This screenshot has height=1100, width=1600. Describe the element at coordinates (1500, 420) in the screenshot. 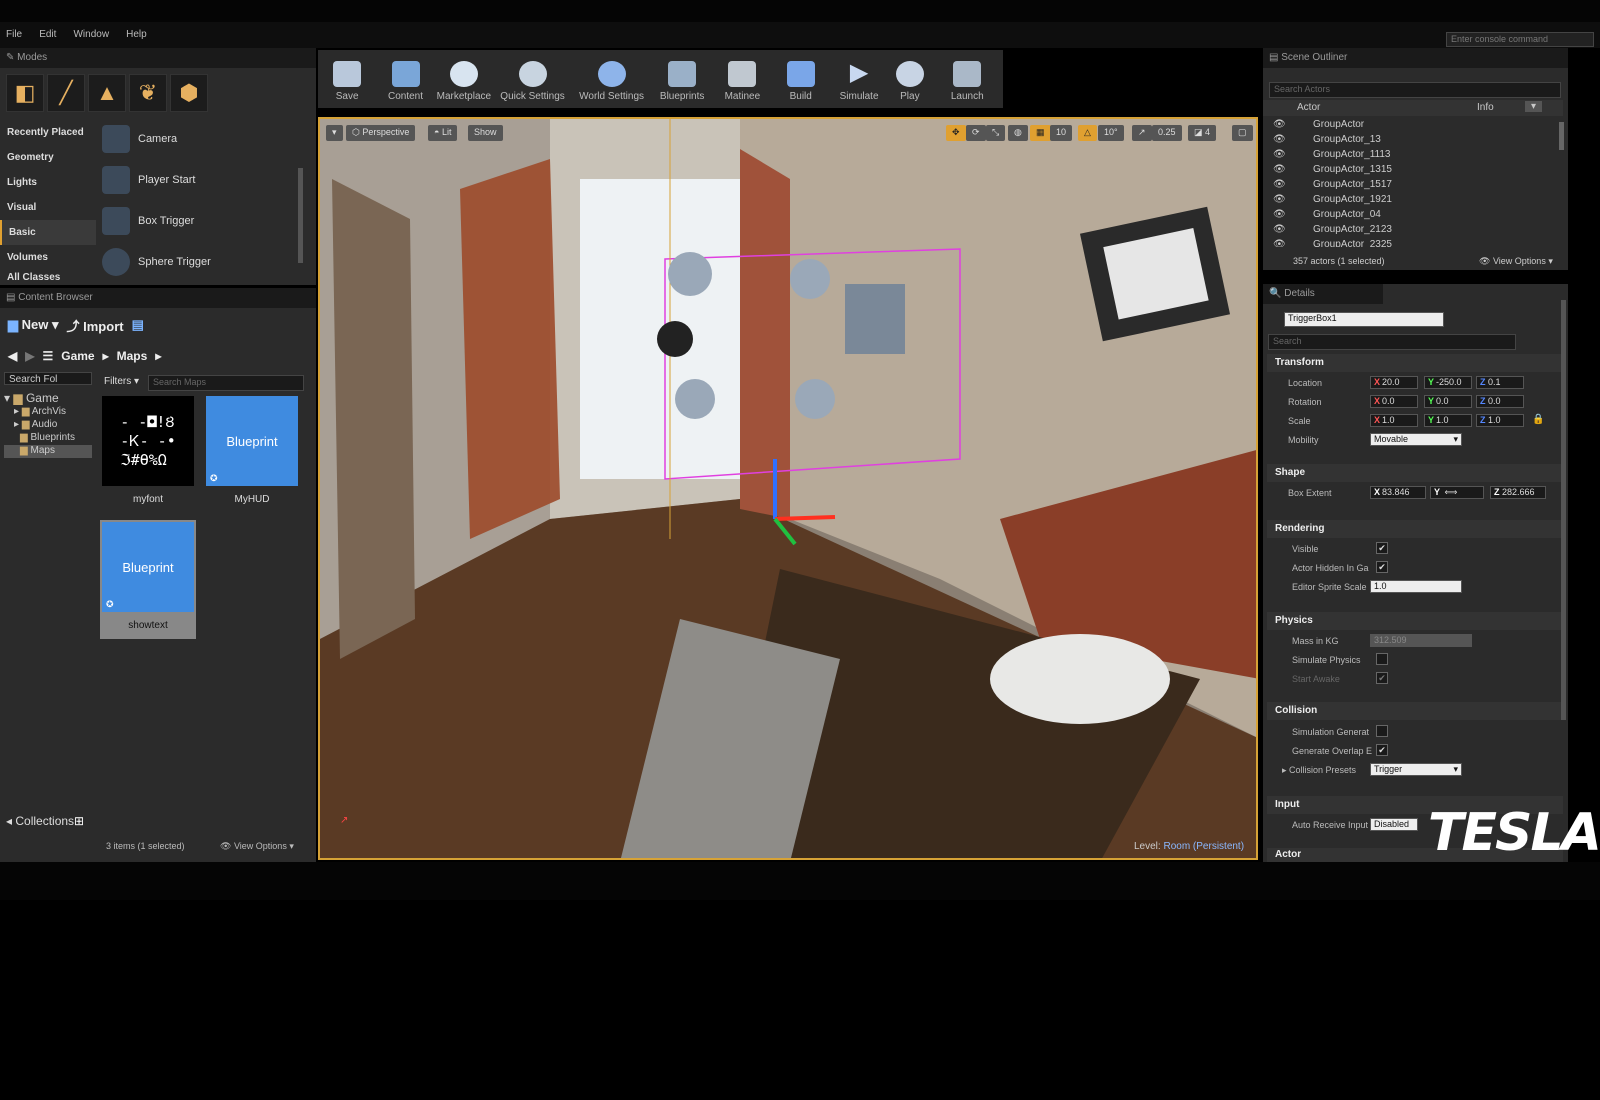

I see `scale-z: Z 1.0` at that location.